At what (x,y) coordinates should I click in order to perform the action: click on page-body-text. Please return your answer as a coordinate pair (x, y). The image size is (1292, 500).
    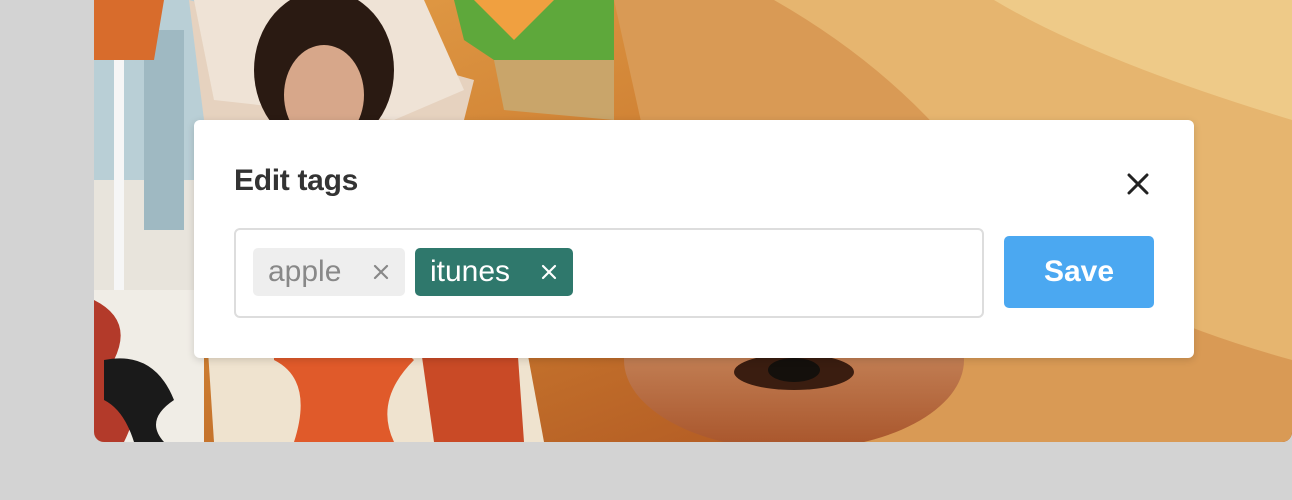
    Looking at the image, I should click on (718, 485).